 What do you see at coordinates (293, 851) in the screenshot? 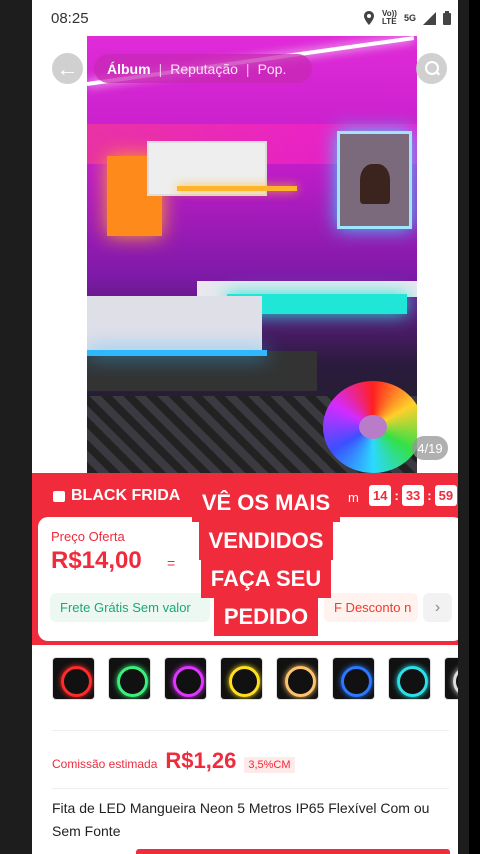
I see `buy-button` at bounding box center [293, 851].